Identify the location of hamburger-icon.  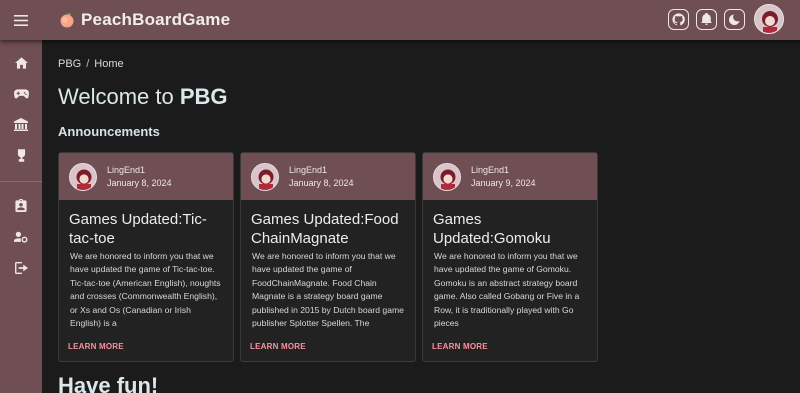
(21, 20).